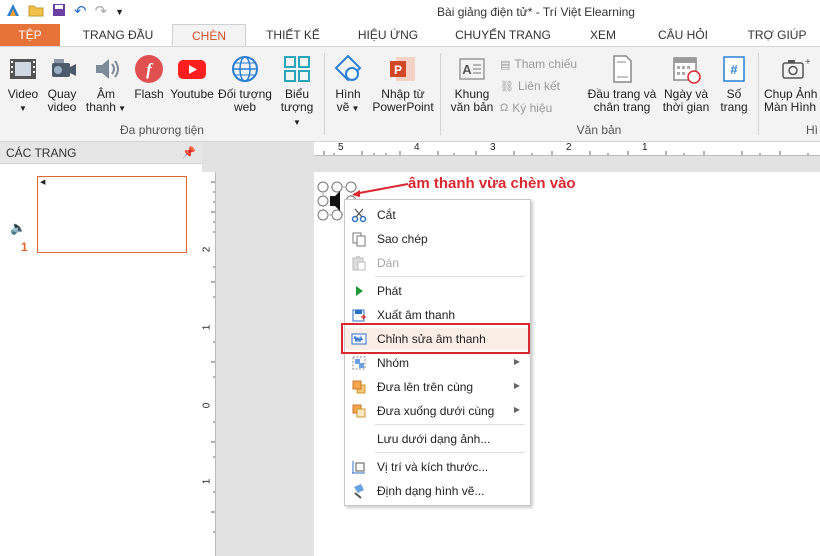 This screenshot has width=820, height=556. What do you see at coordinates (812, 130) in the screenshot?
I see `last-group-label: Hì` at bounding box center [812, 130].